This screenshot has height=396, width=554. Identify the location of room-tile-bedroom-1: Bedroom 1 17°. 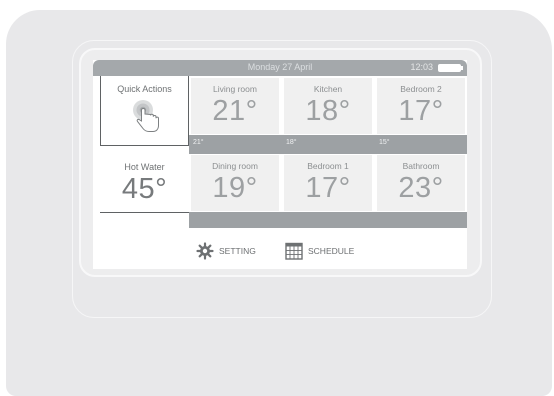
(328, 183).